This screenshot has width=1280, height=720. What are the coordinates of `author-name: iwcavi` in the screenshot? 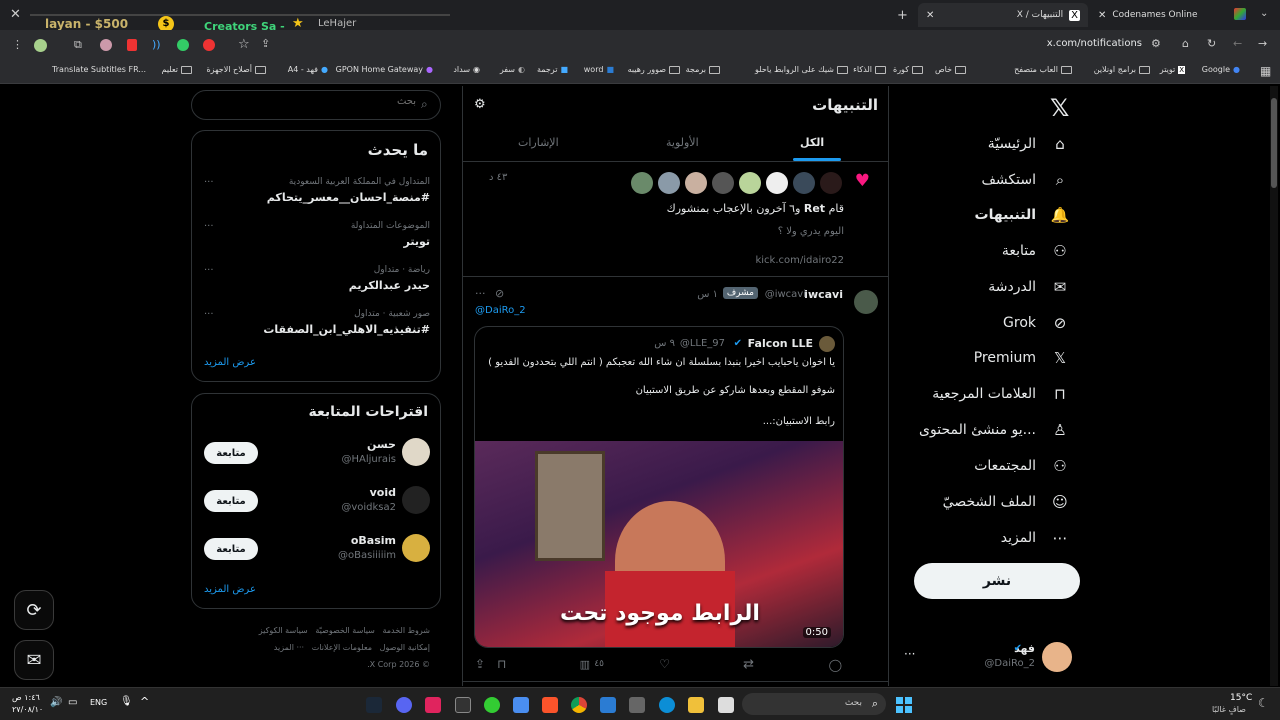 It's located at (823, 294).